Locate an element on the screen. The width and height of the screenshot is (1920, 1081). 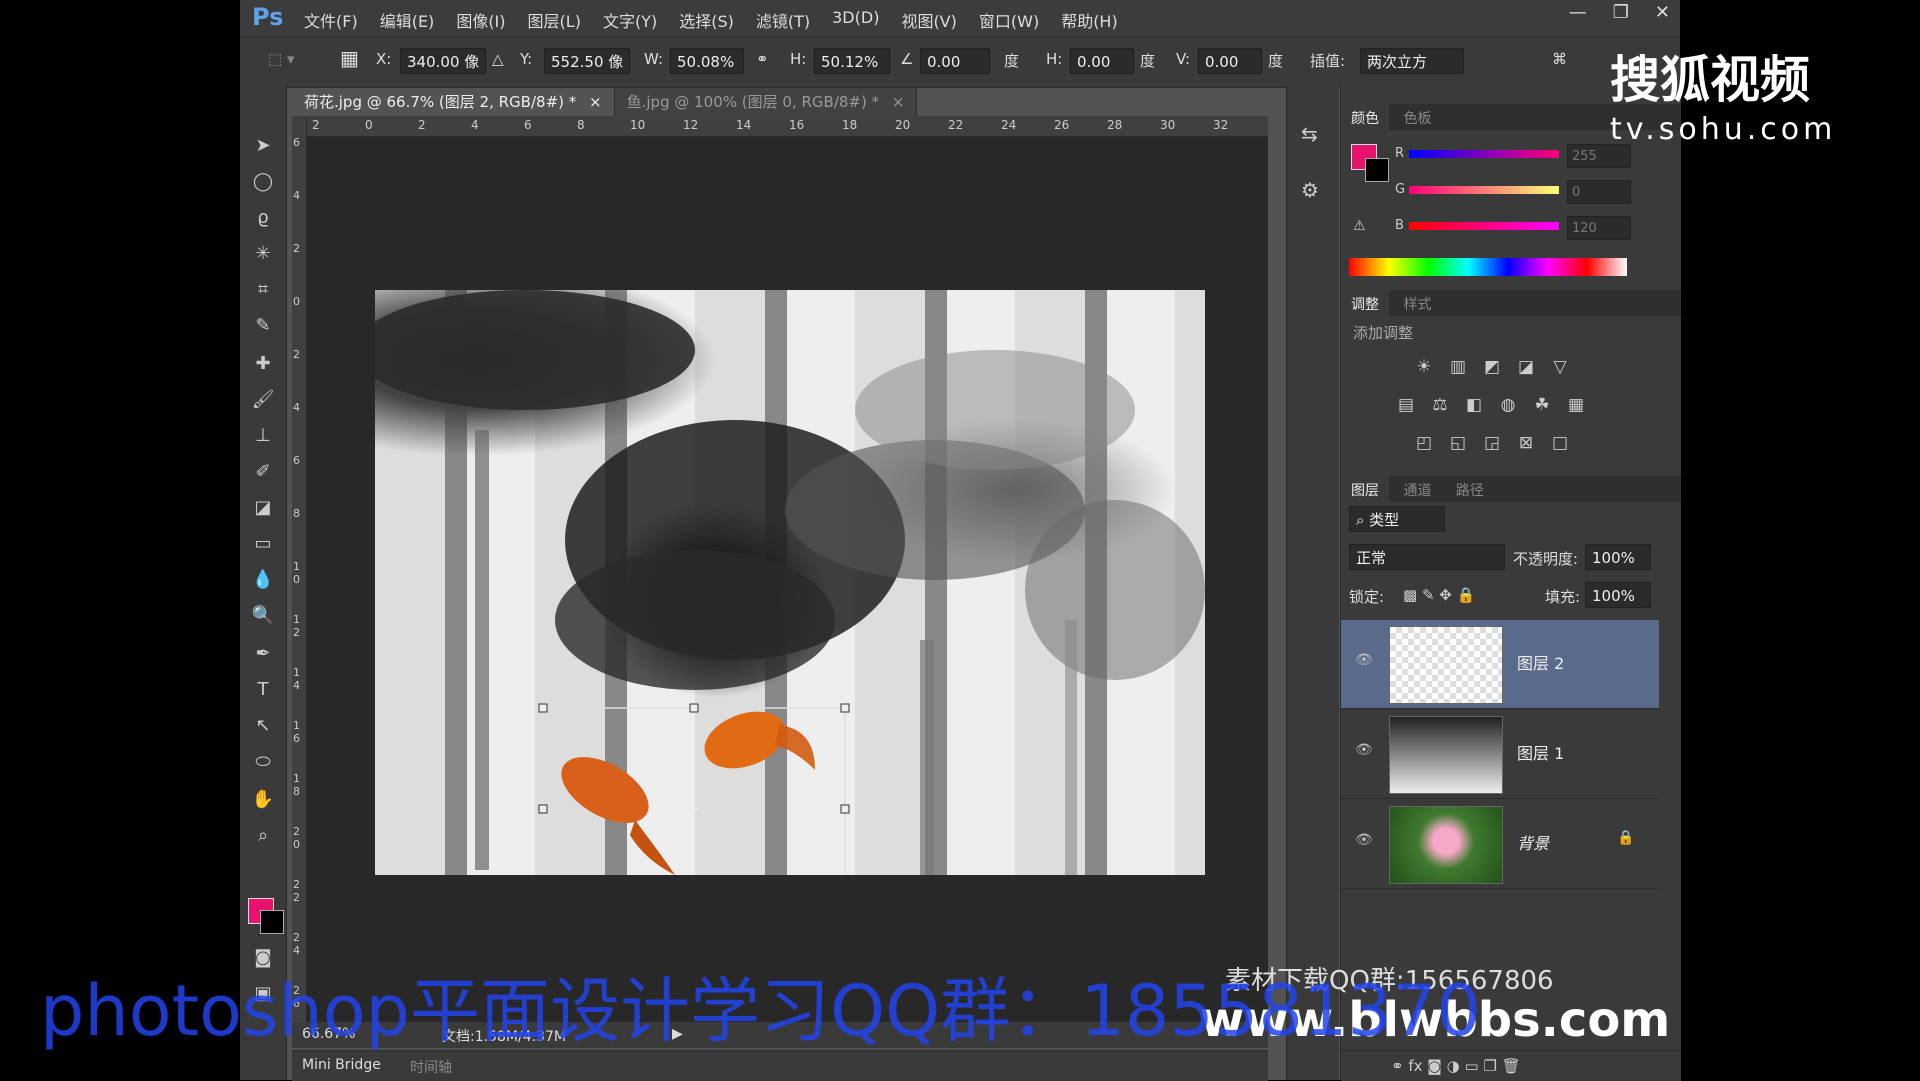
tab-lotus-close: × is located at coordinates (595, 102).